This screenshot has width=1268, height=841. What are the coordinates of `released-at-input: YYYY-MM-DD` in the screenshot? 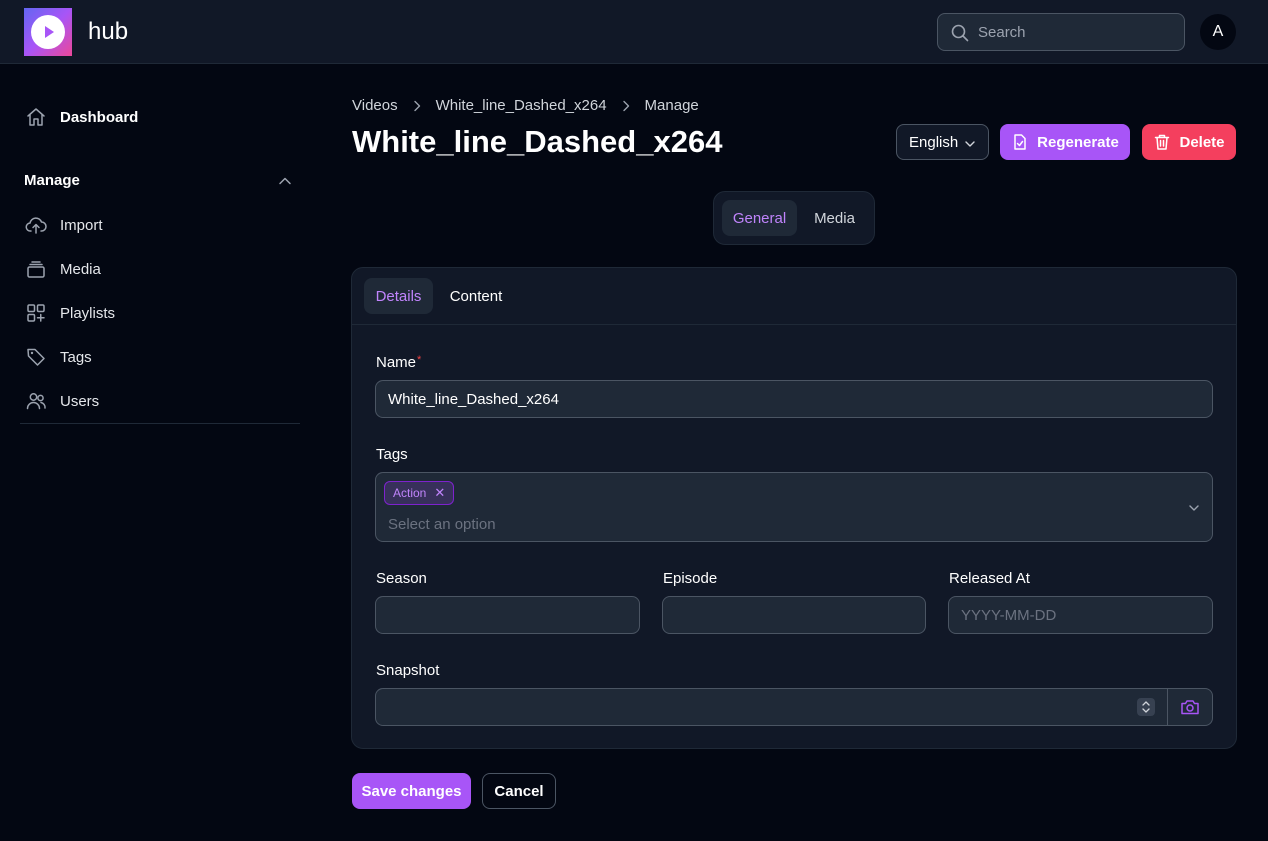 It's located at (1080, 615).